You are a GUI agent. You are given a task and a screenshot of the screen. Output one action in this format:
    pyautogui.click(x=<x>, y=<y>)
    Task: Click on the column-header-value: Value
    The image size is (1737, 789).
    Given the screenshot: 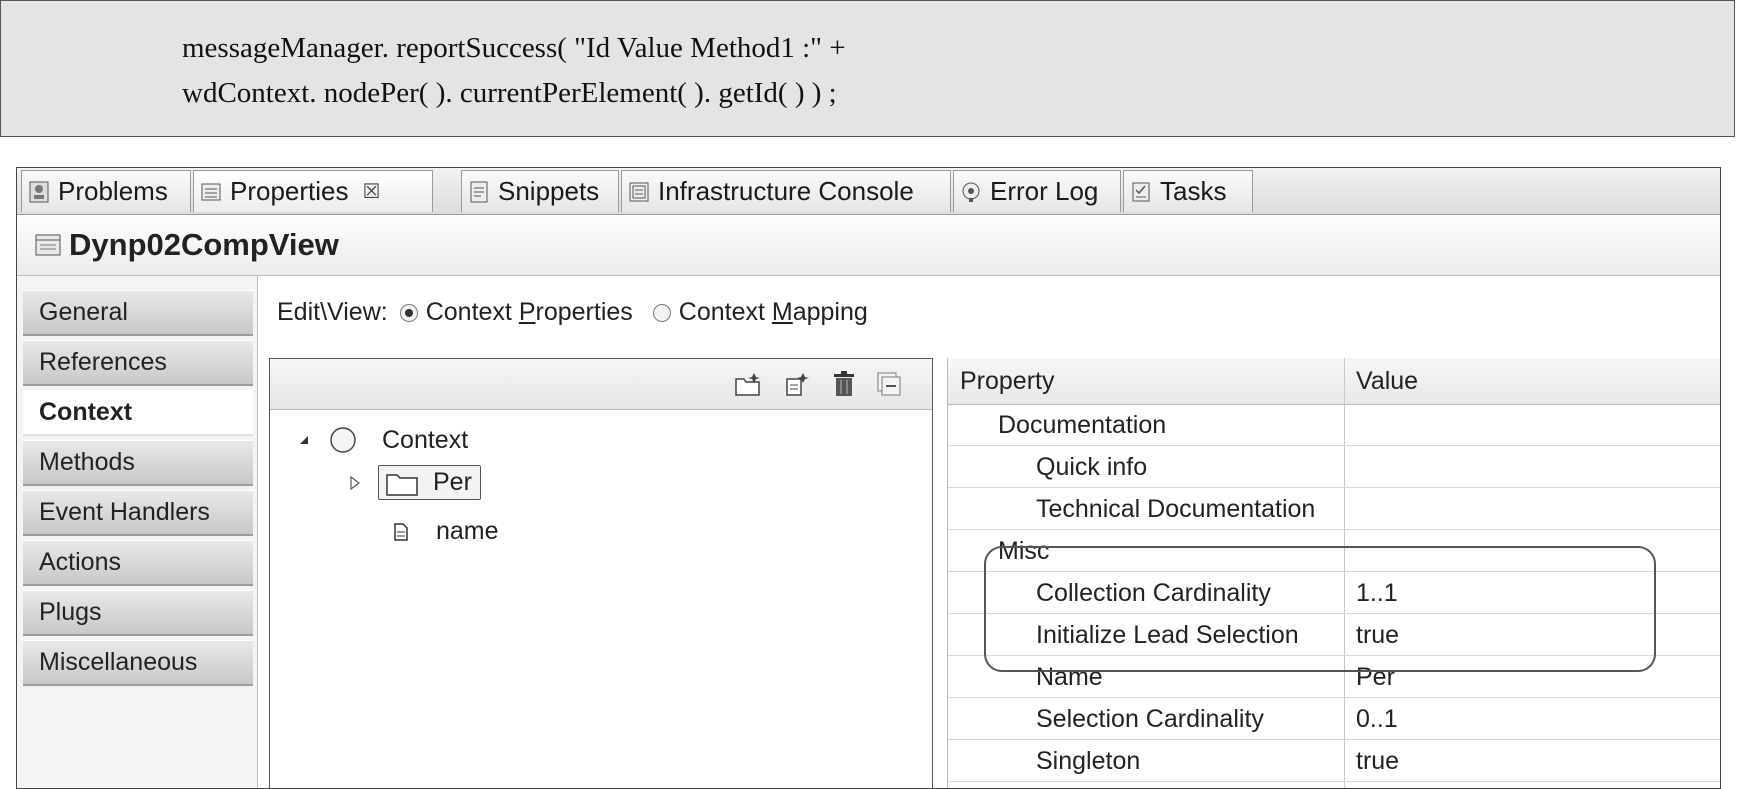 What is the action you would take?
    pyautogui.click(x=1387, y=381)
    